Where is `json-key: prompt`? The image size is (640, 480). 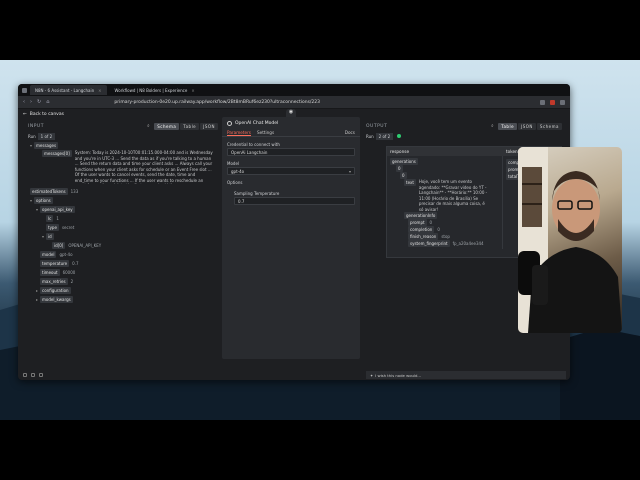
json-key: prompt is located at coordinates (417, 222).